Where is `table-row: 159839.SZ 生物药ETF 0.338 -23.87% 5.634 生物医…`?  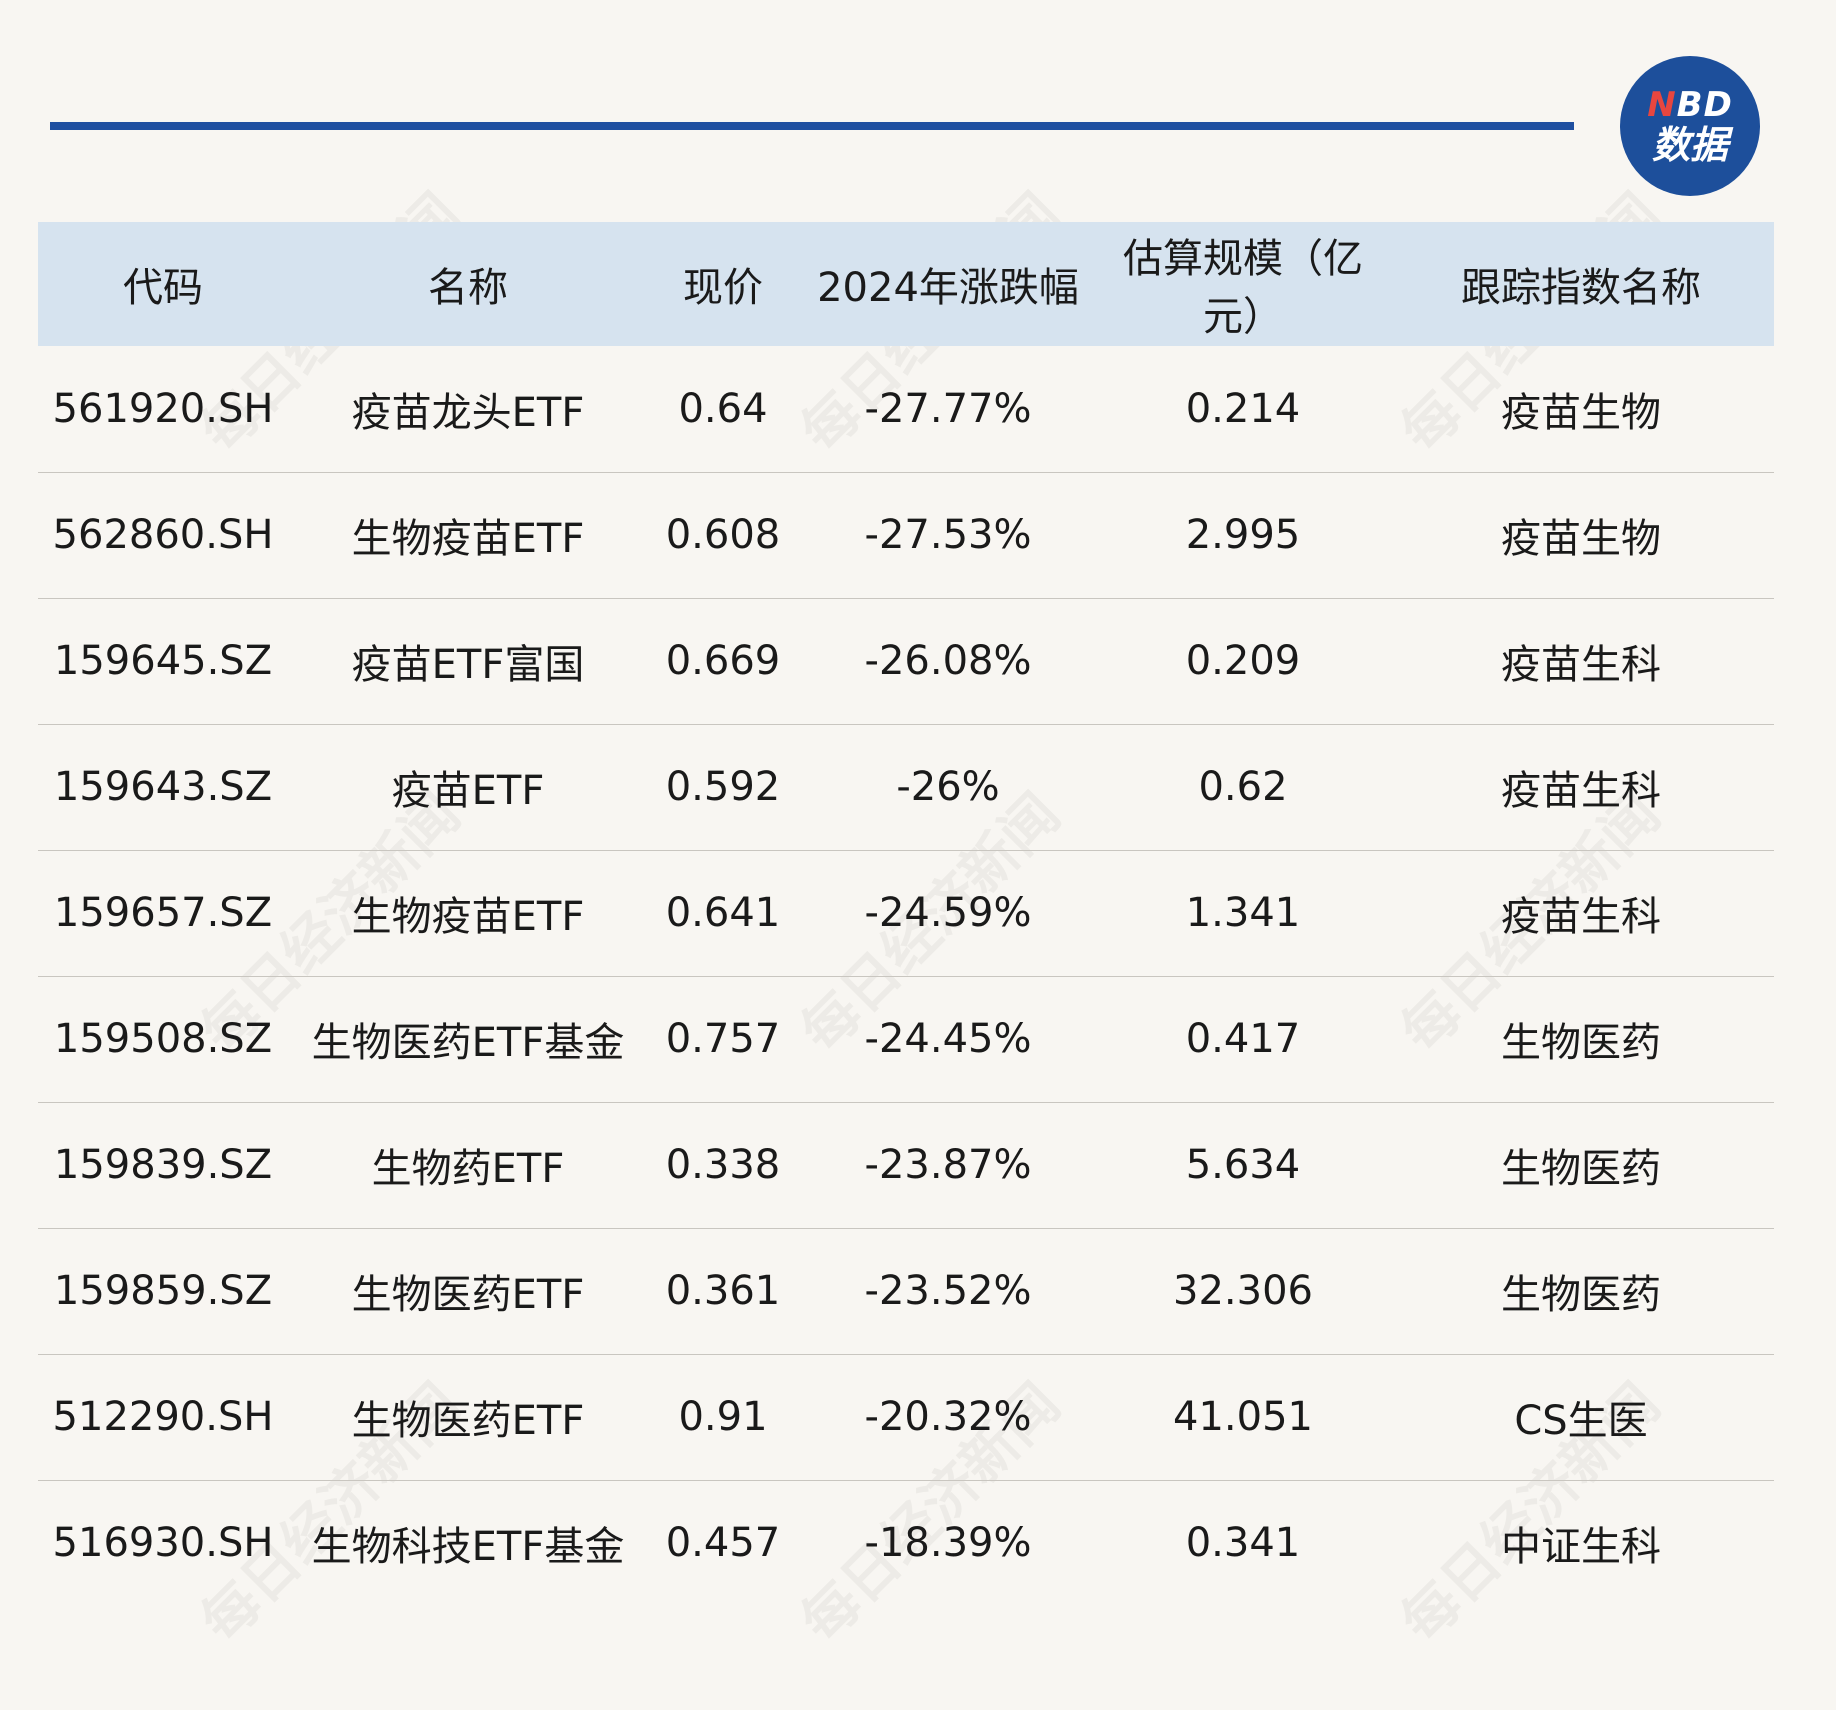 table-row: 159839.SZ 生物药ETF 0.338 -23.87% 5.634 生物医… is located at coordinates (906, 1165).